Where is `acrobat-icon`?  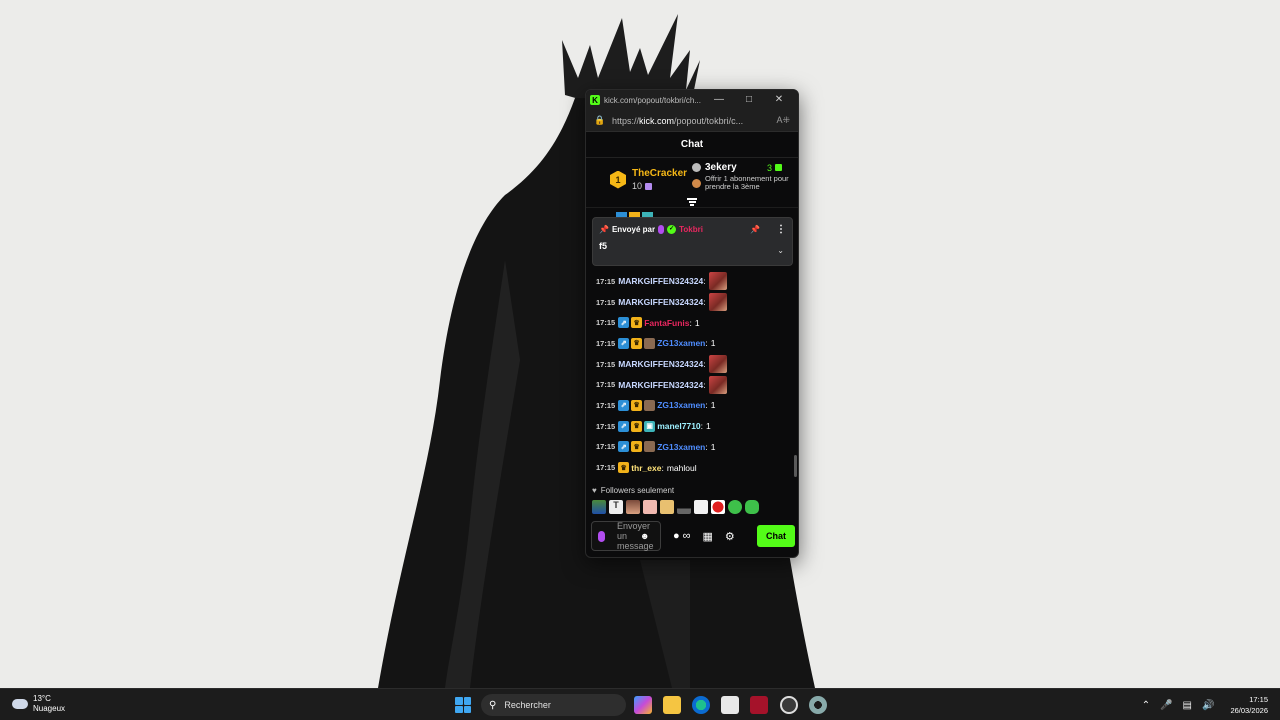 acrobat-icon is located at coordinates (759, 705).